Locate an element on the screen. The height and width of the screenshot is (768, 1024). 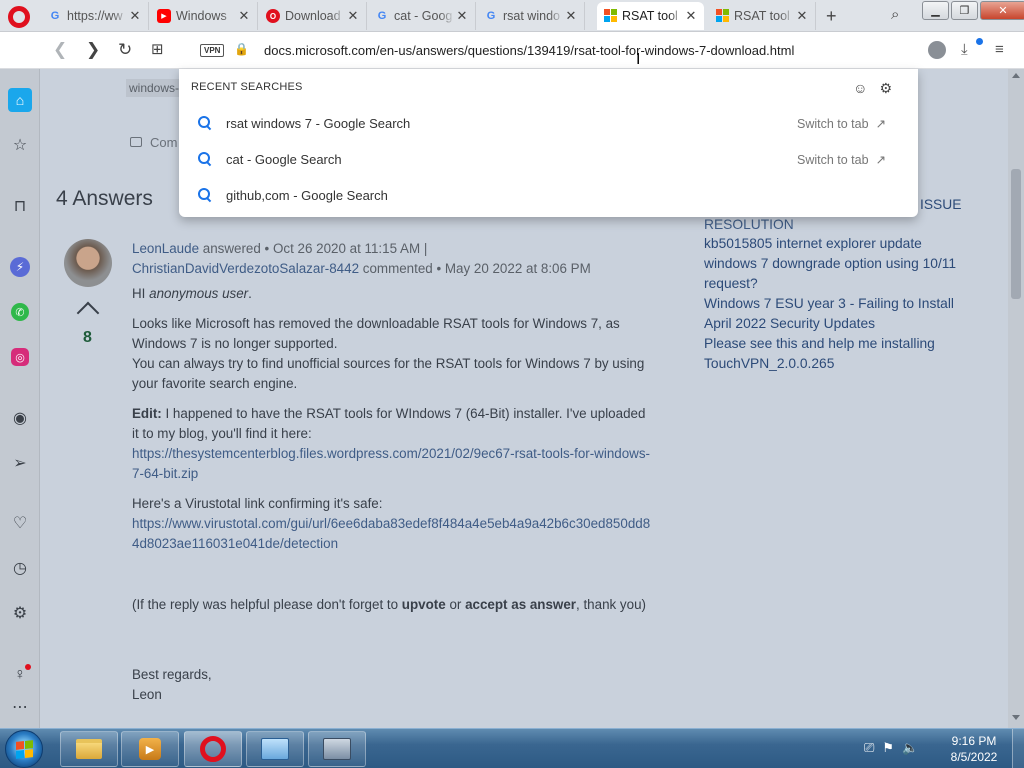
system-tray: ⎚ ⚑ 🔈 is located at coordinates (891, 748).